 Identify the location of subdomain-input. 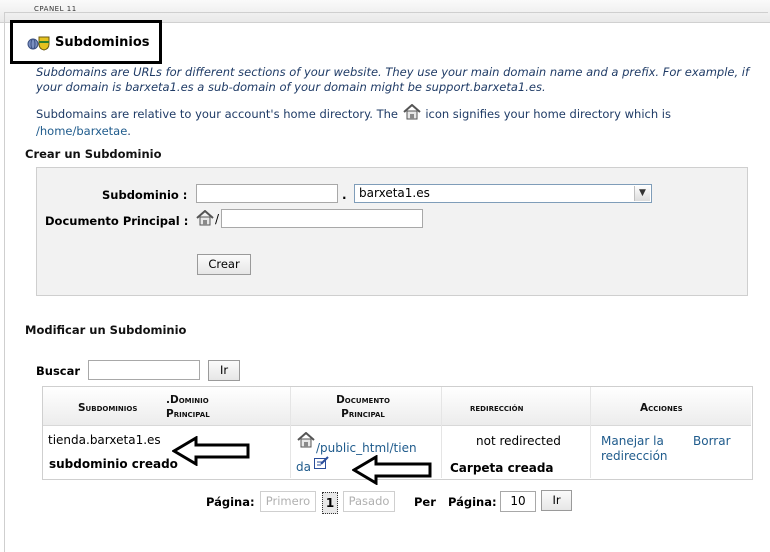
(267, 193).